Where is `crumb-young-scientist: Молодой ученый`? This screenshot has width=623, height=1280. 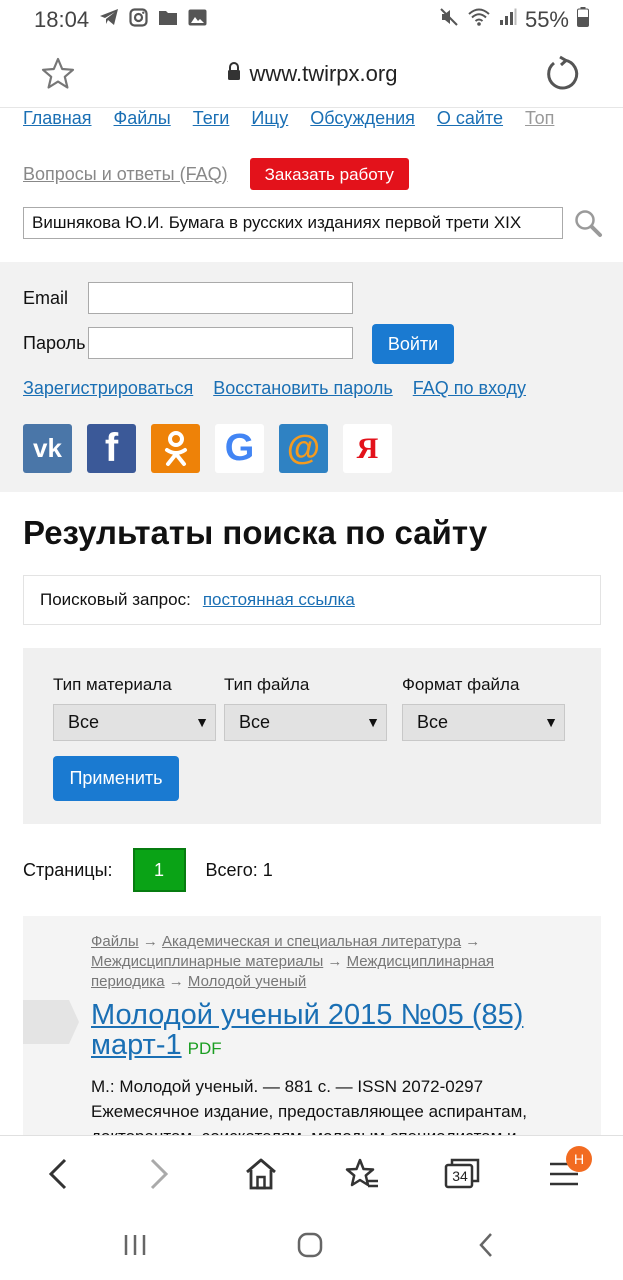 crumb-young-scientist: Молодой ученый is located at coordinates (247, 981).